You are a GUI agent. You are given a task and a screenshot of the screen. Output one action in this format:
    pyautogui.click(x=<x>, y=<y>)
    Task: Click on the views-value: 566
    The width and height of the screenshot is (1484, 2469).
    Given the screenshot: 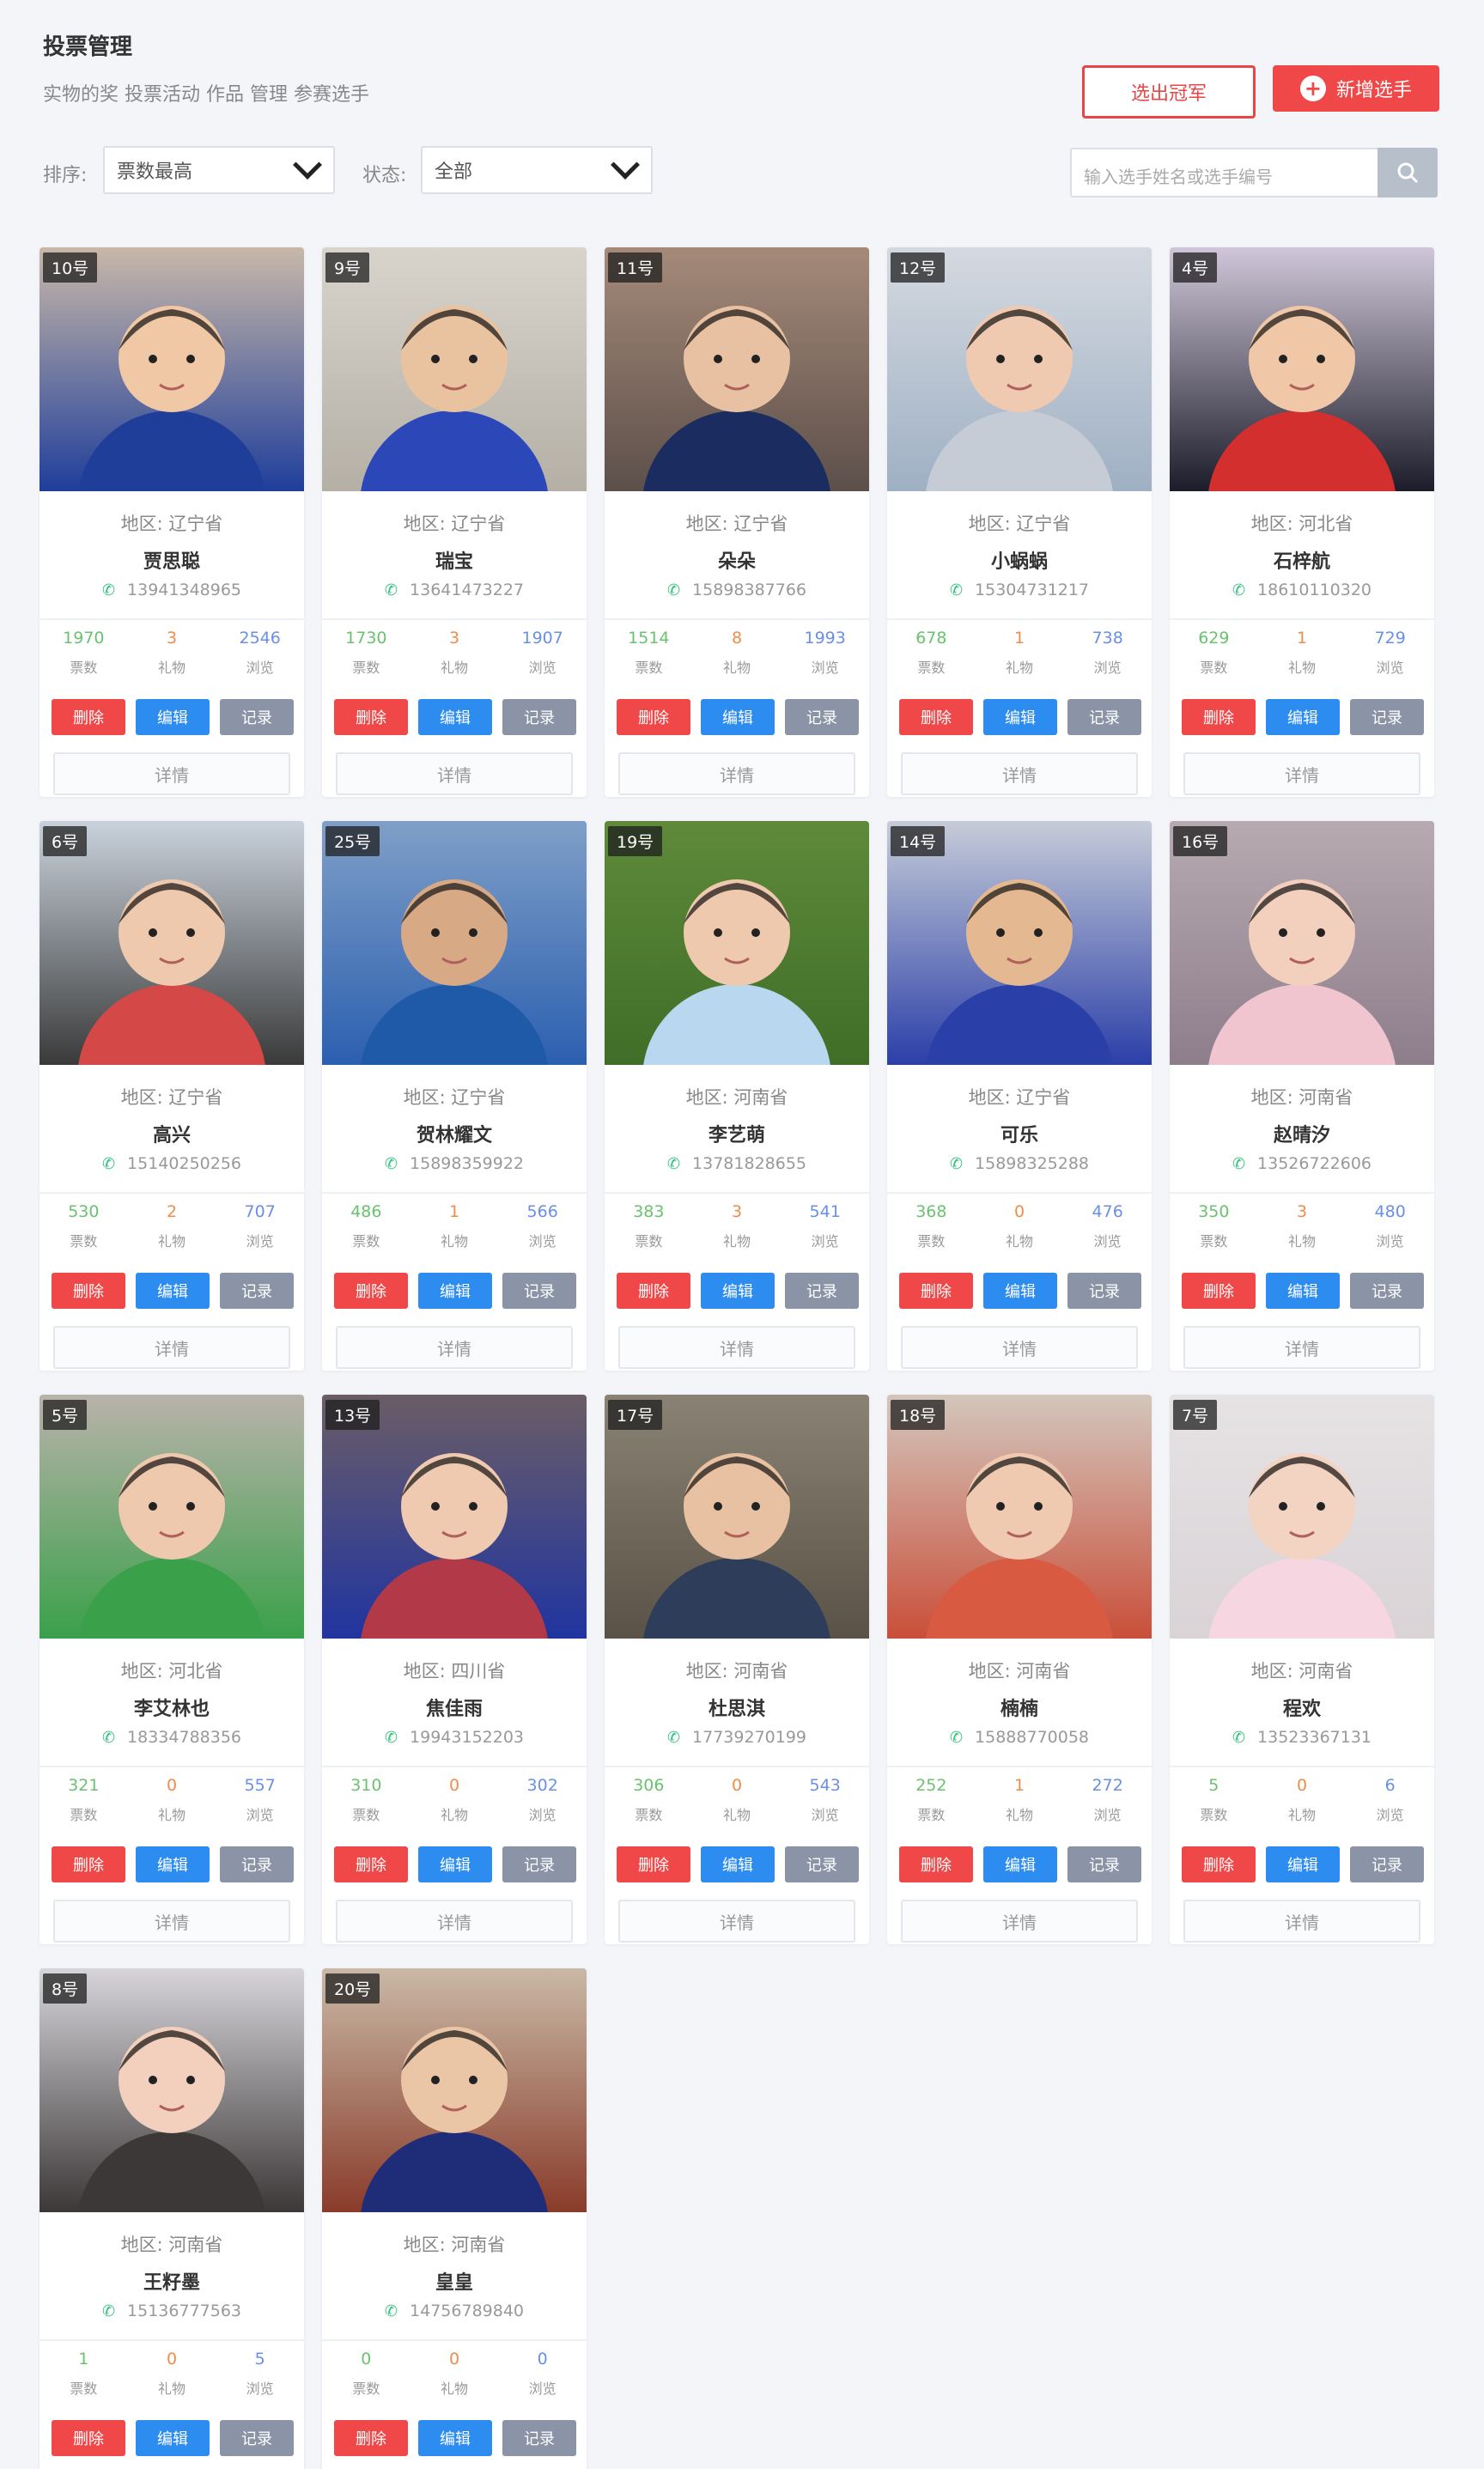 What is the action you would take?
    pyautogui.click(x=542, y=1211)
    